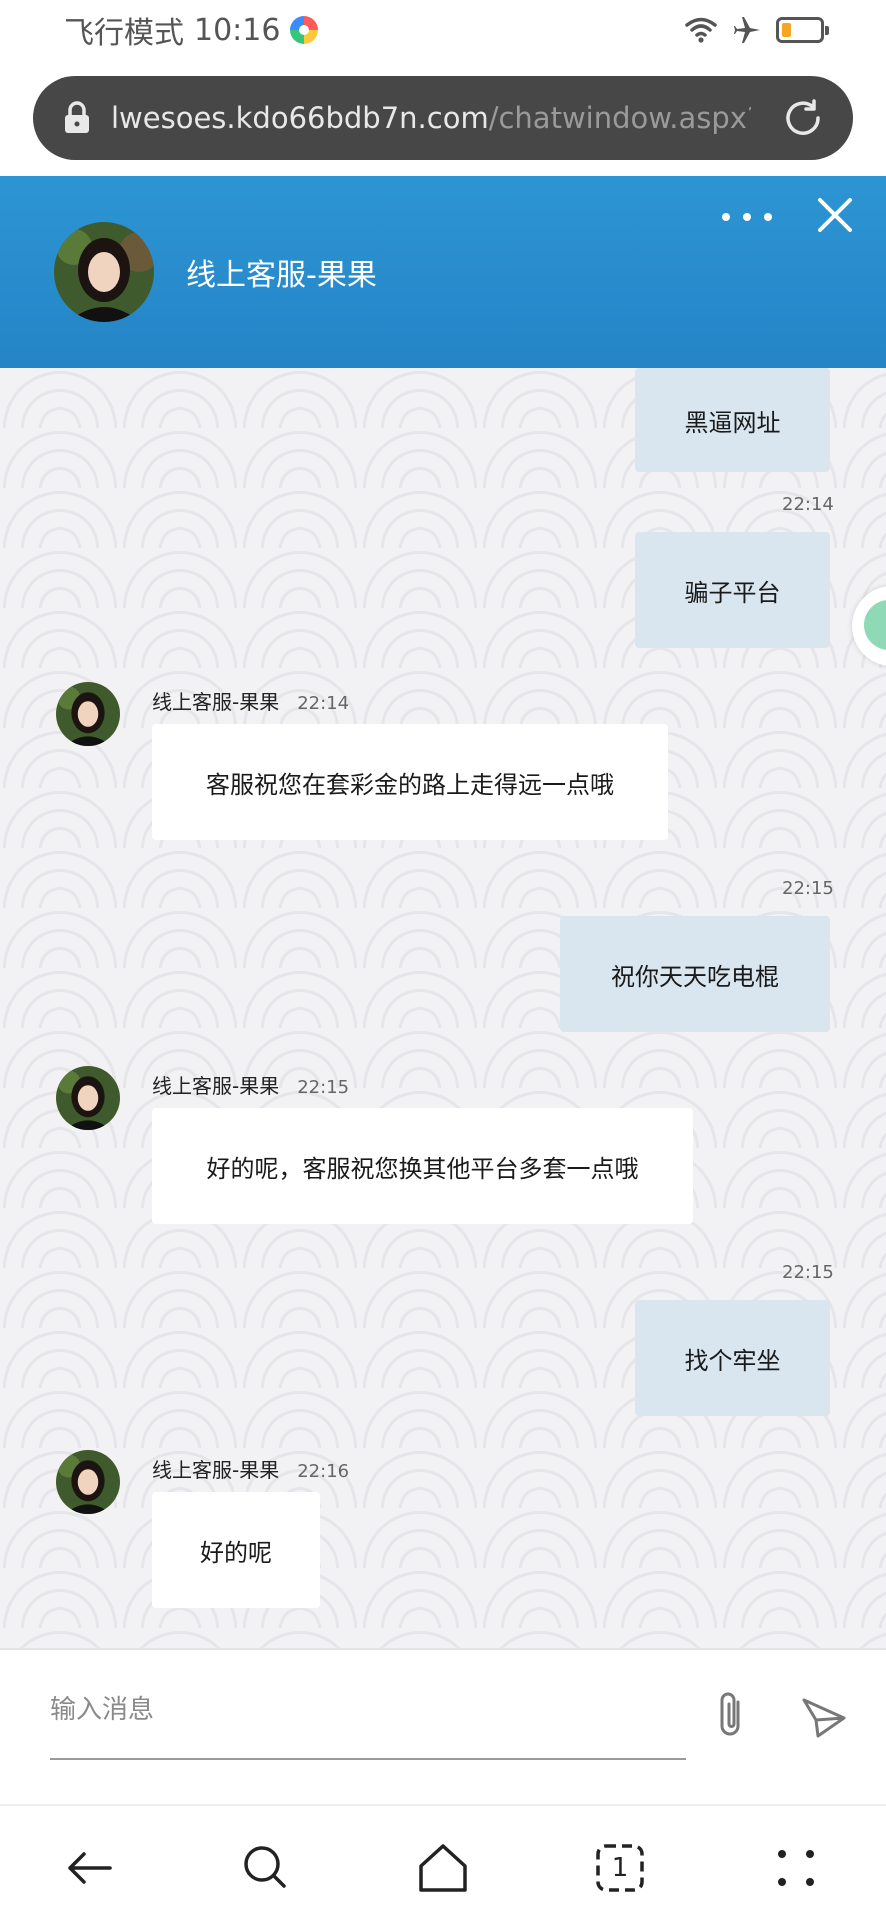 This screenshot has height=1920, width=886. I want to click on agent-message-bubble: 客服祝您在套彩金的路上走得远一点哦, so click(410, 782).